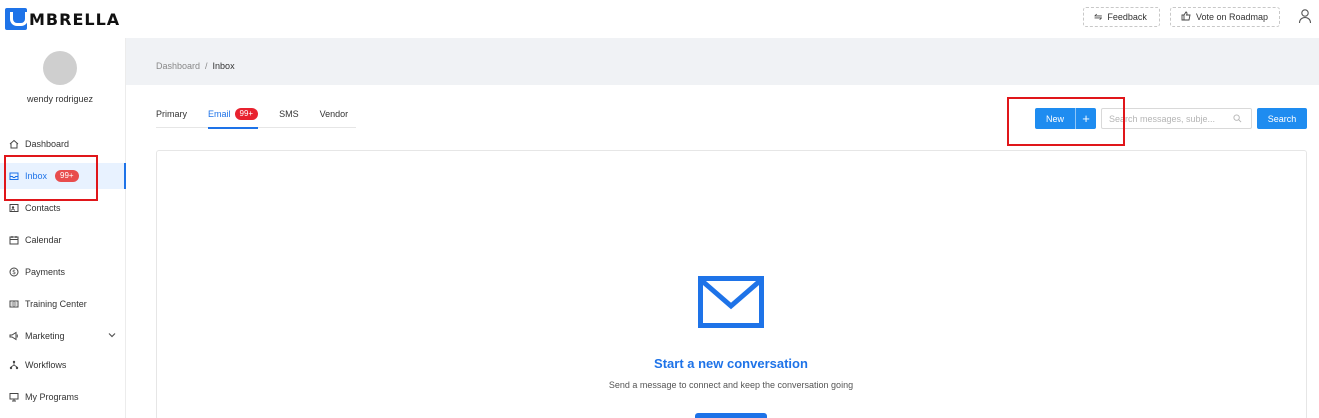 This screenshot has height=418, width=1319. Describe the element at coordinates (731, 302) in the screenshot. I see `mail-icon` at that location.